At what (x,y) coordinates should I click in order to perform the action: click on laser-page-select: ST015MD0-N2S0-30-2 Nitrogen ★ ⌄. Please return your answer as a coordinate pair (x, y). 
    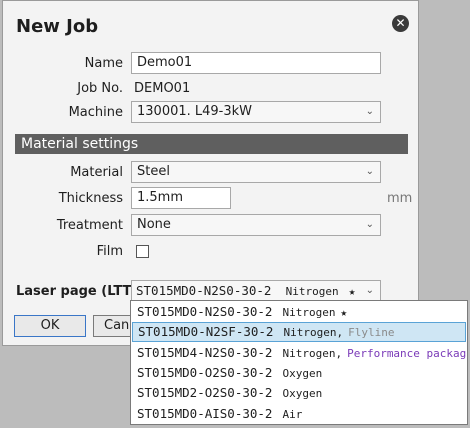
    Looking at the image, I should click on (256, 291).